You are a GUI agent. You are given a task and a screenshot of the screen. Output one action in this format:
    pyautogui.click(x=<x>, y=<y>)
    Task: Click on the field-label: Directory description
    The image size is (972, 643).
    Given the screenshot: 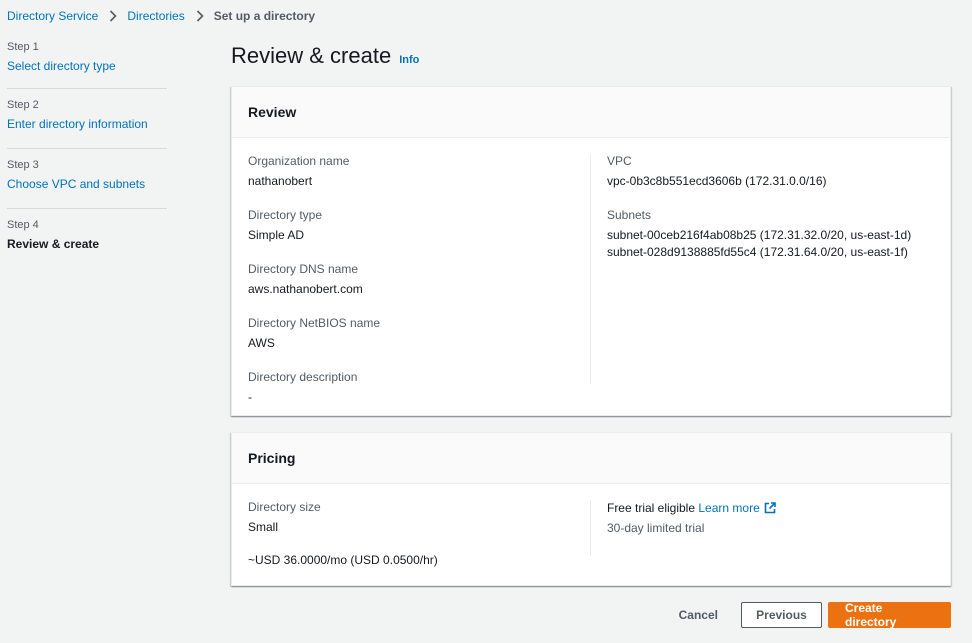 What is the action you would take?
    pyautogui.click(x=303, y=377)
    